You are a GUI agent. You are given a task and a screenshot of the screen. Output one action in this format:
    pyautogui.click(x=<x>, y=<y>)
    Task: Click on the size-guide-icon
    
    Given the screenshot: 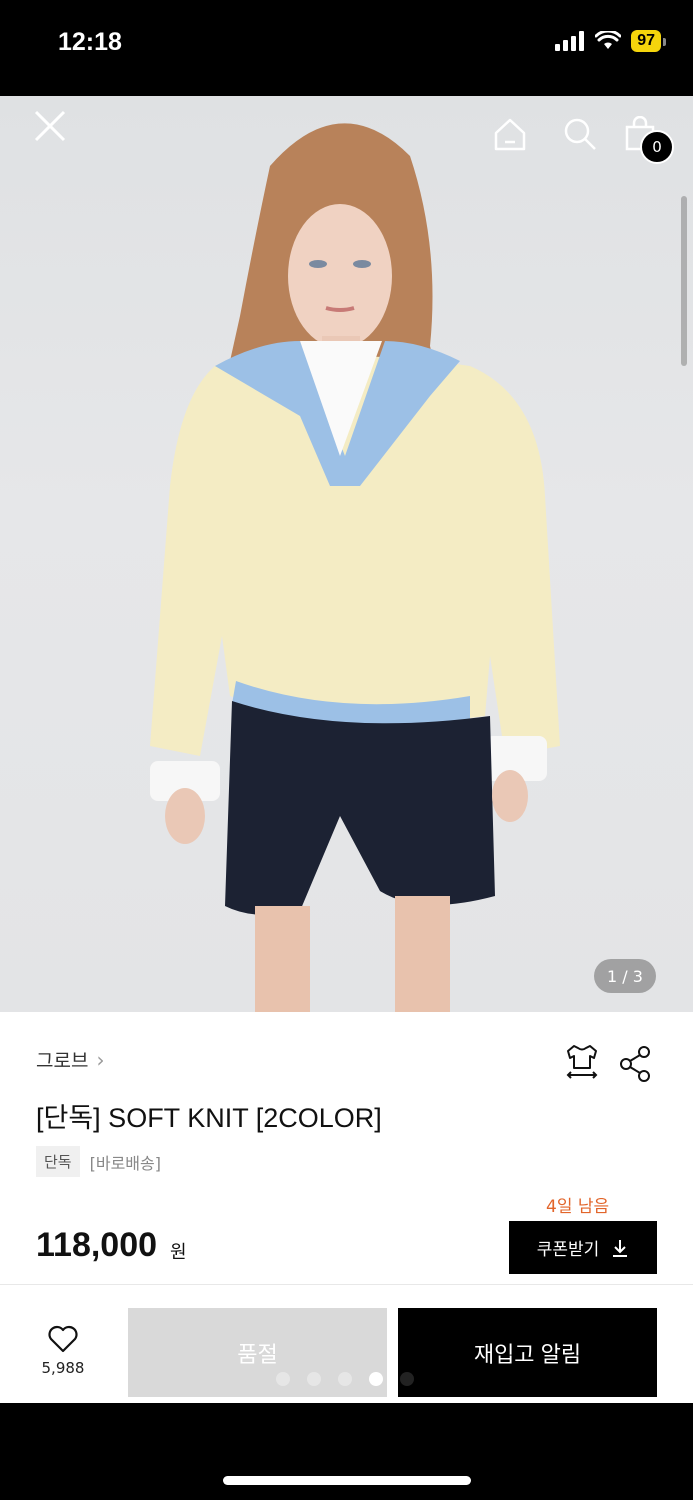 What is the action you would take?
    pyautogui.click(x=582, y=1062)
    